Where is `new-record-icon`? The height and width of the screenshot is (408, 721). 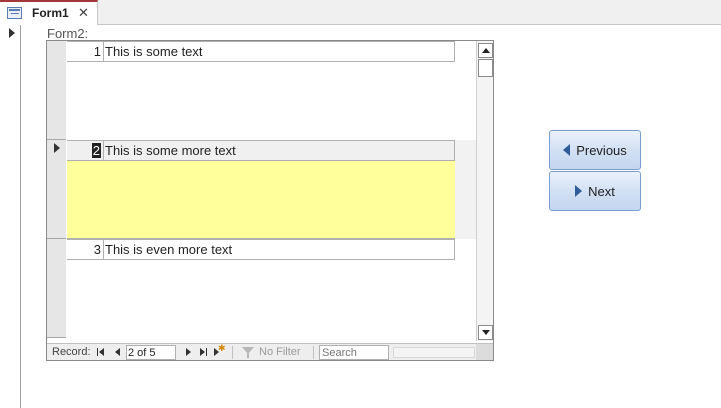
new-record-icon is located at coordinates (219, 350).